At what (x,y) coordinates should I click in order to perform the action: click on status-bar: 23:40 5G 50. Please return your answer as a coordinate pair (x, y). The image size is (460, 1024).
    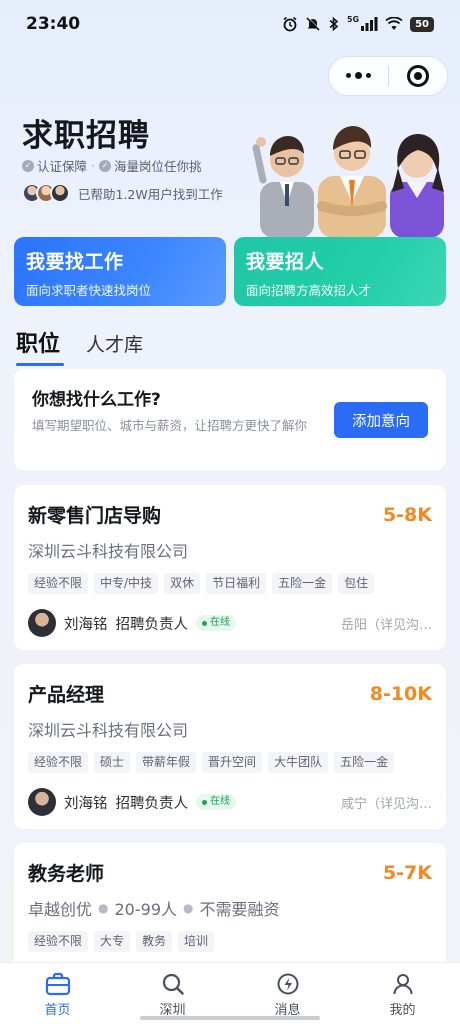
    Looking at the image, I should click on (230, 24).